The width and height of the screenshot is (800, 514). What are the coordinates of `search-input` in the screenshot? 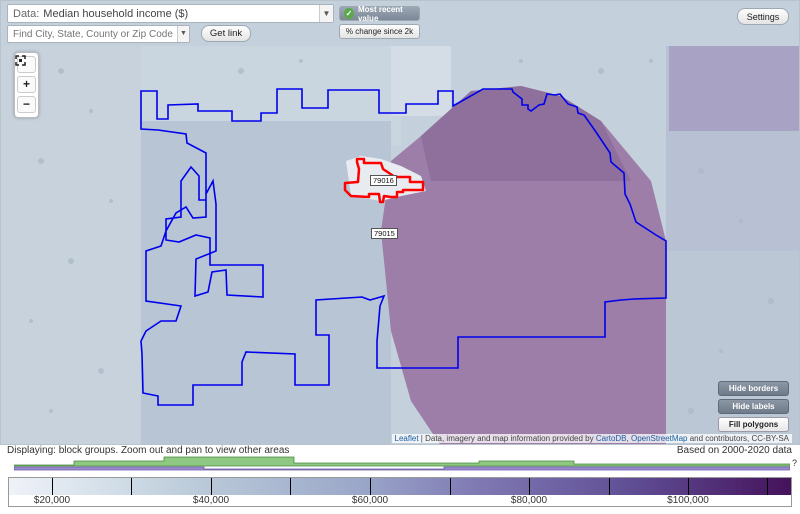 It's located at (98, 34).